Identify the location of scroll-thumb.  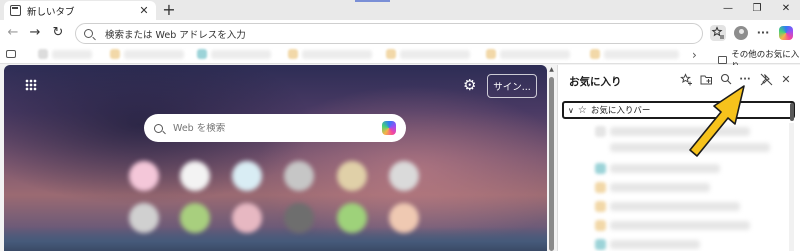
(551, 164).